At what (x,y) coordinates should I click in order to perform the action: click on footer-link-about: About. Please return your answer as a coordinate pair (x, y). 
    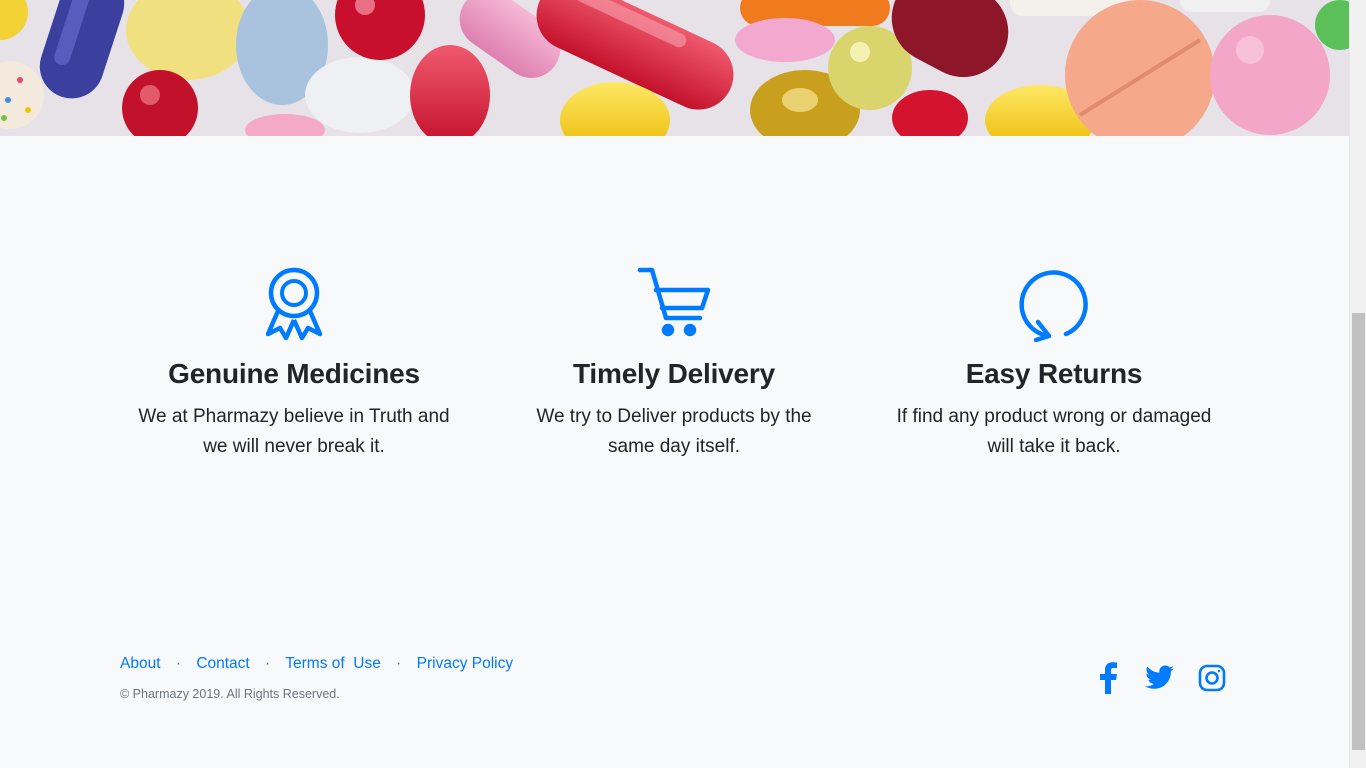
    Looking at the image, I should click on (140, 663).